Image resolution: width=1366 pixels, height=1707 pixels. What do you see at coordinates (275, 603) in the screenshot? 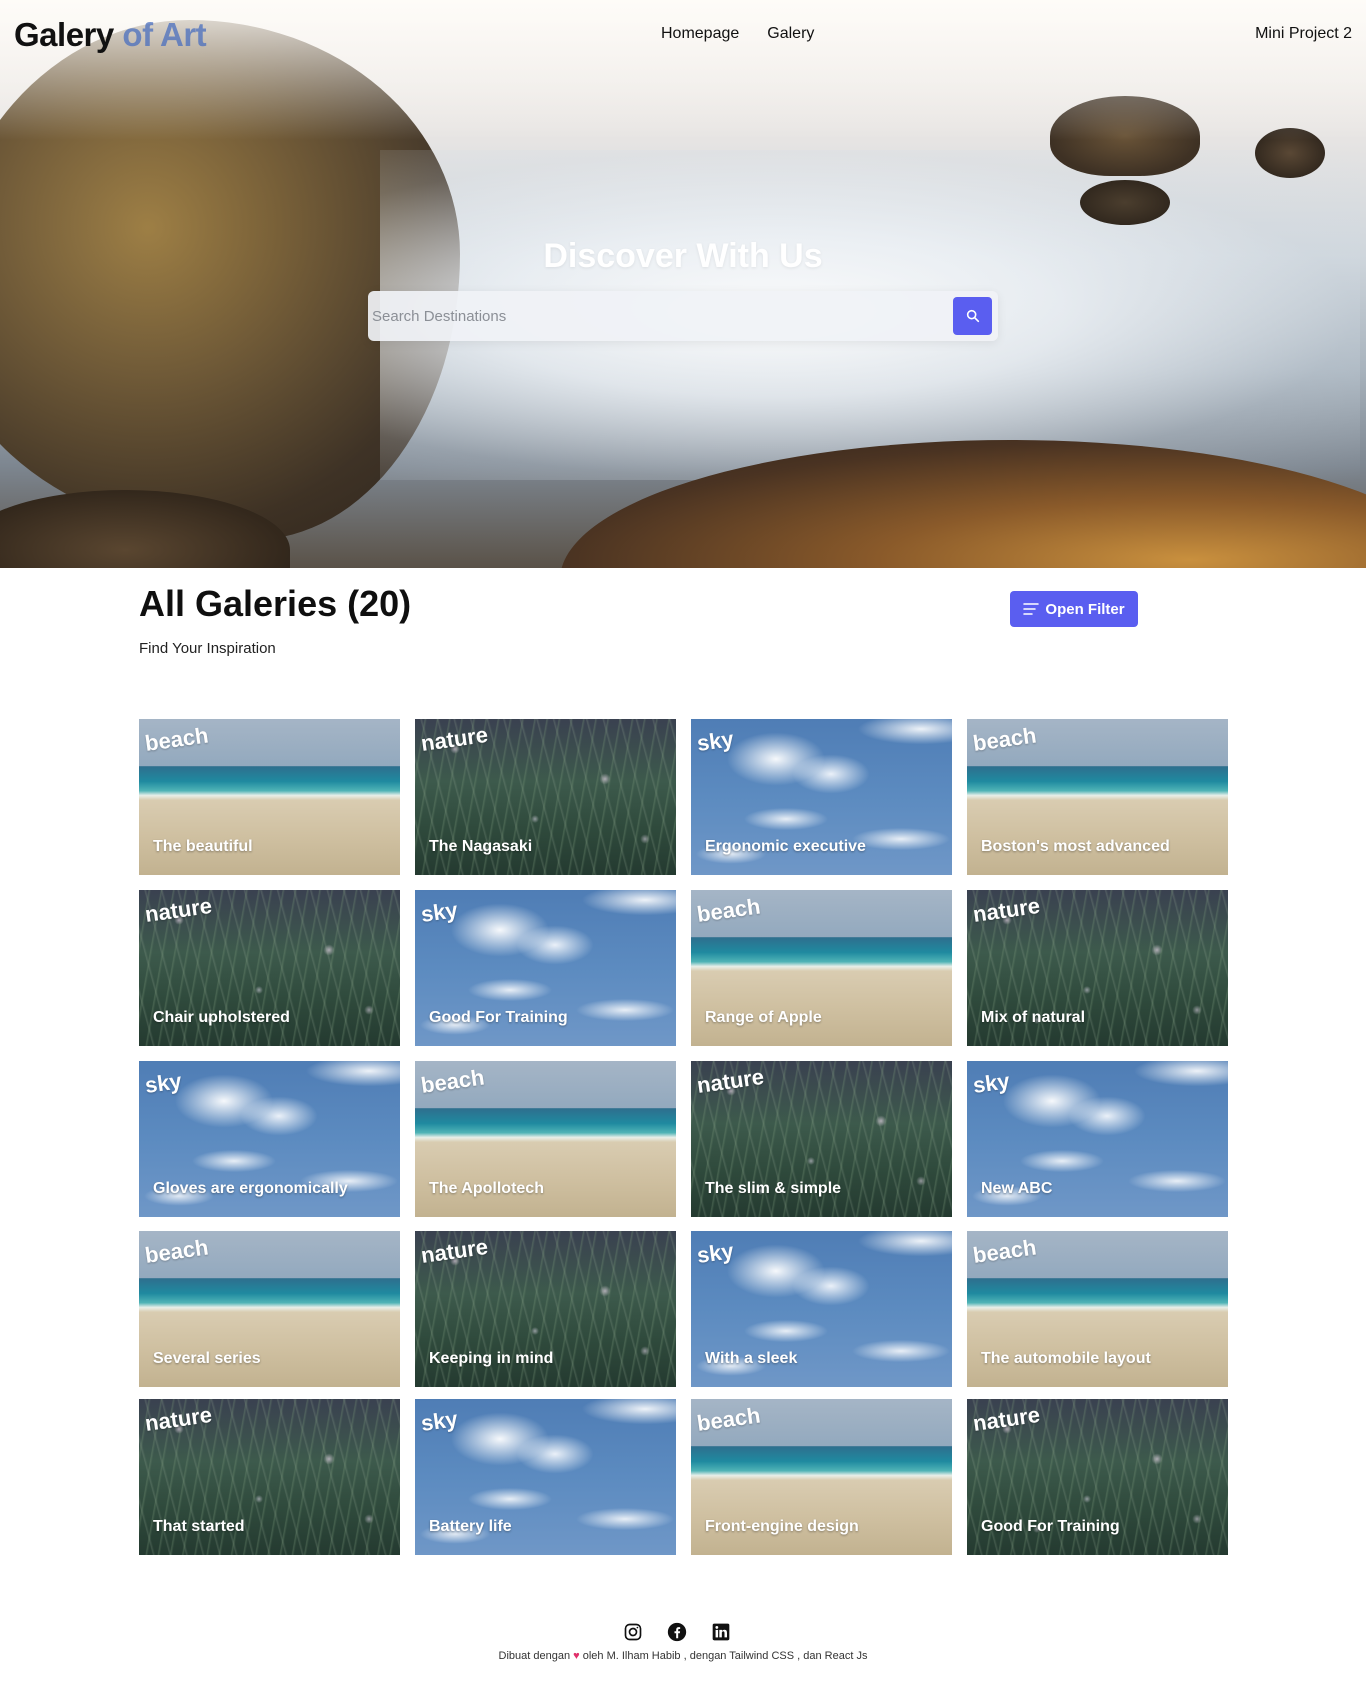
I see `section-title: All Galeries (20)` at bounding box center [275, 603].